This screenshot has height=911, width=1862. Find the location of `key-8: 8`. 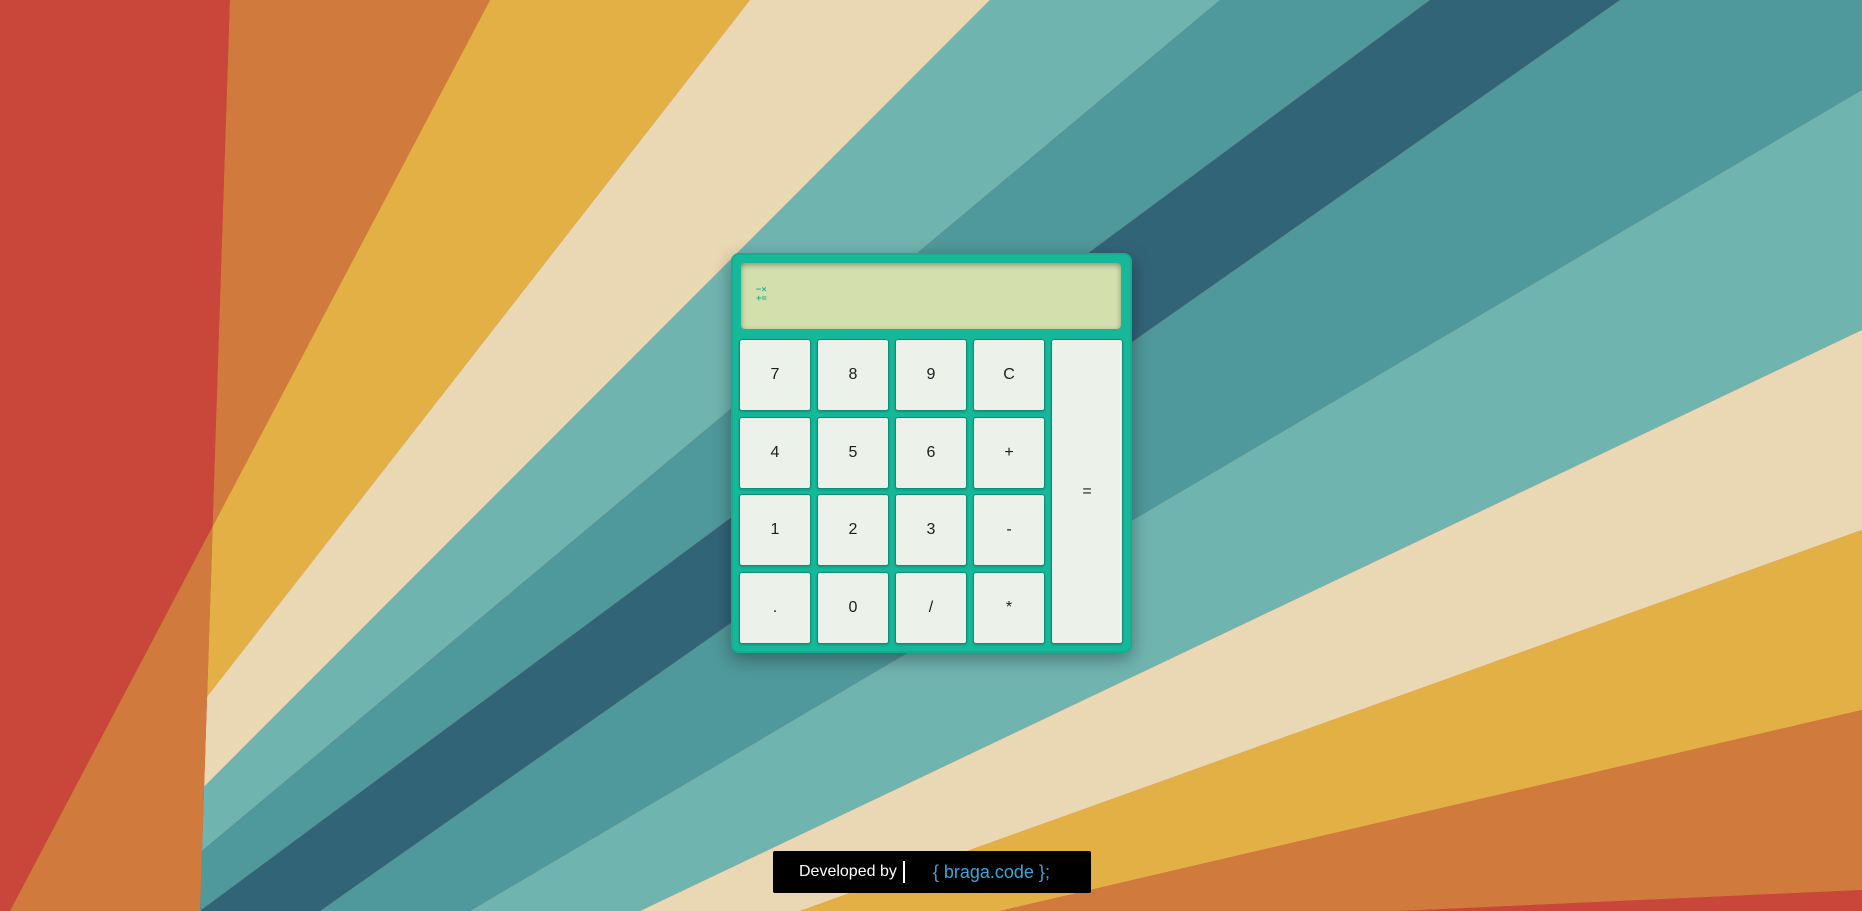

key-8: 8 is located at coordinates (853, 375).